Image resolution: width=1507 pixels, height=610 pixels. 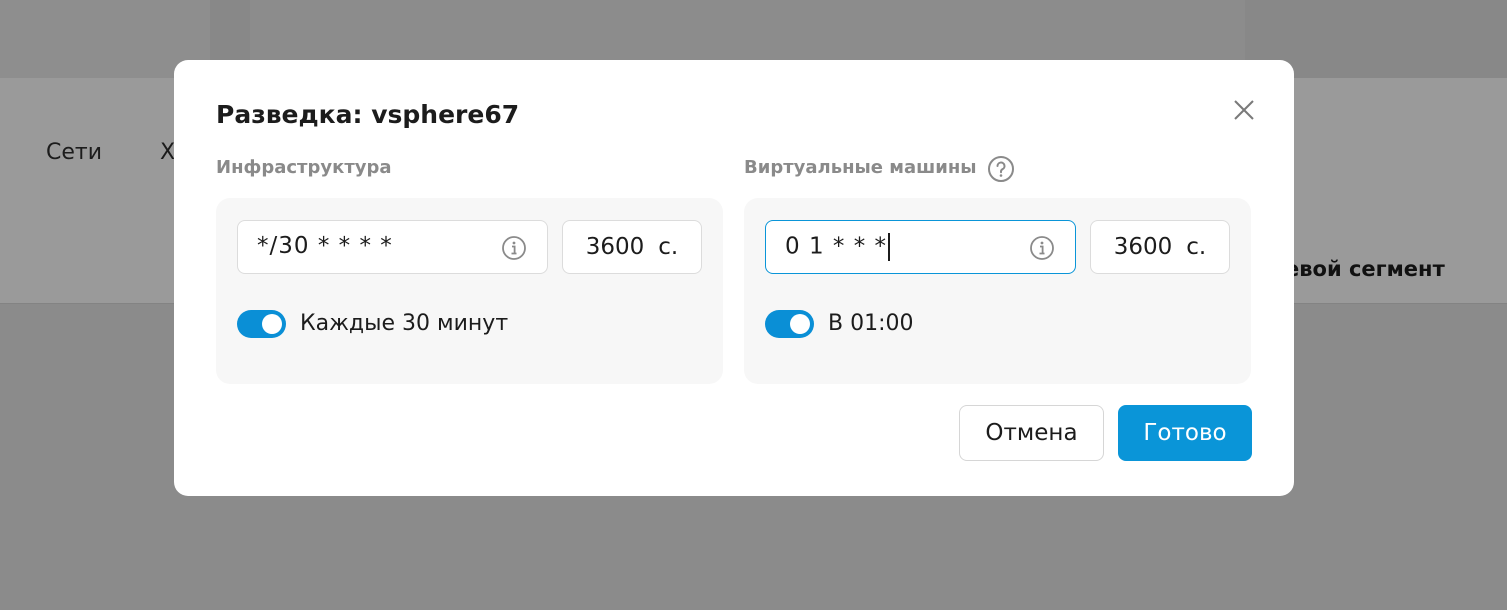 I want to click on vms-cron-input: 0 1 * * *, so click(x=920, y=247).